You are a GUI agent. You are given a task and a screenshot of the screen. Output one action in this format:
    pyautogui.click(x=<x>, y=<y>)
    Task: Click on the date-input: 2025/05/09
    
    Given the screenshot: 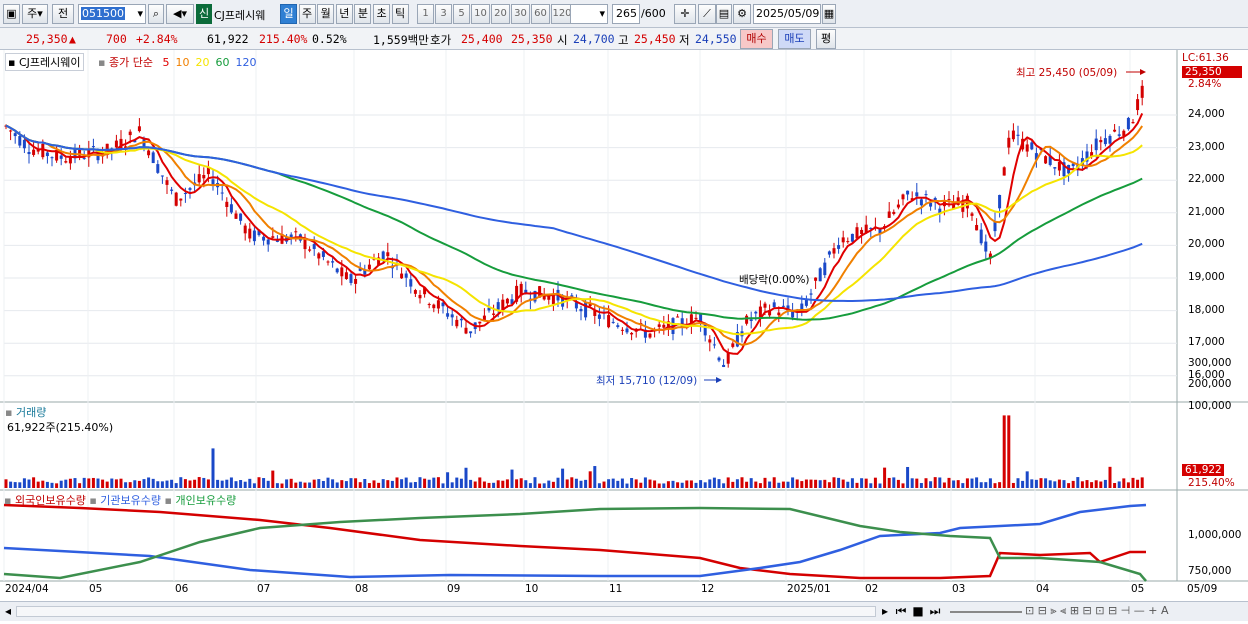 What is the action you would take?
    pyautogui.click(x=787, y=14)
    